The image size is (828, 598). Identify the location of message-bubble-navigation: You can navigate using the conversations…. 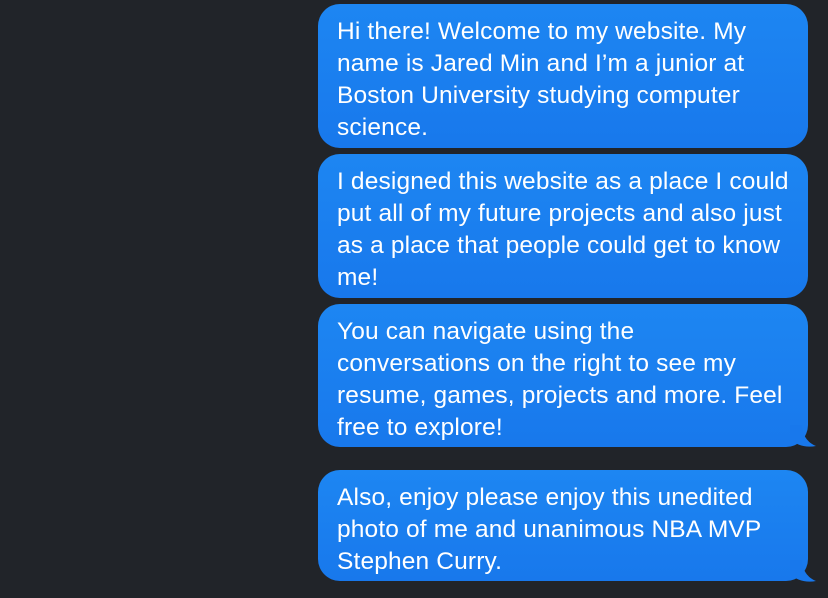
(563, 375).